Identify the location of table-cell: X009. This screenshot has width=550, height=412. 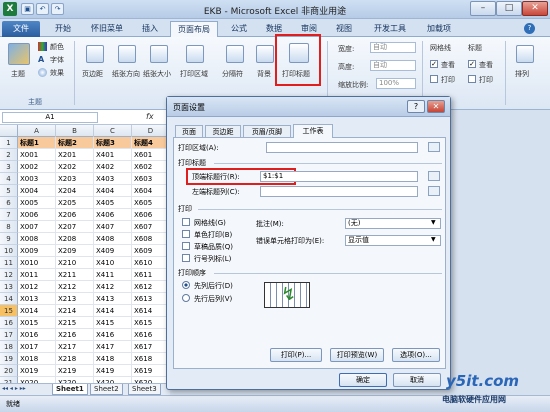
(37, 251).